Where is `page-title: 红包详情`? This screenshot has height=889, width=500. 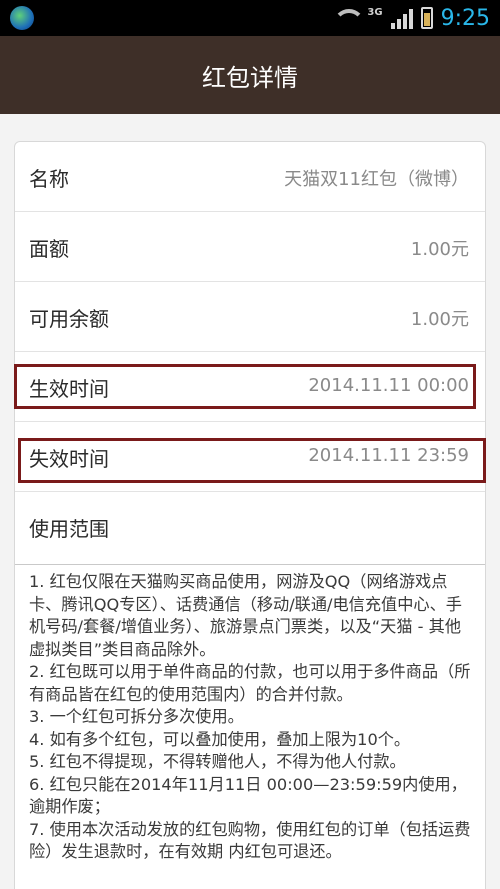 page-title: 红包详情 is located at coordinates (250, 77).